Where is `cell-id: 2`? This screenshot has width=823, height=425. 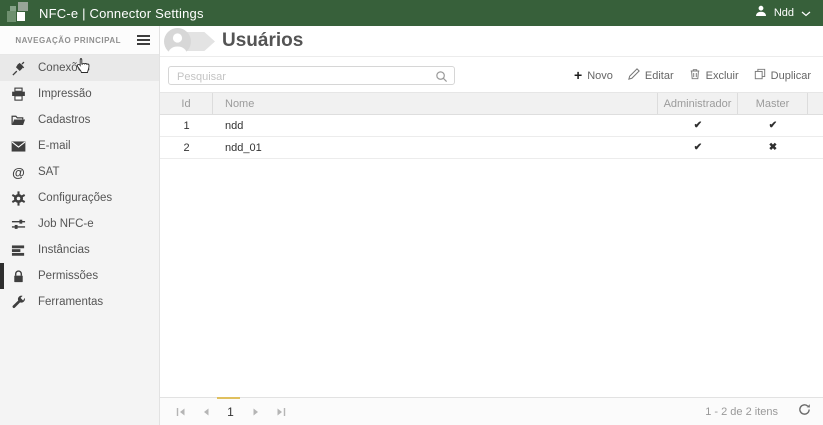 cell-id: 2 is located at coordinates (186, 147).